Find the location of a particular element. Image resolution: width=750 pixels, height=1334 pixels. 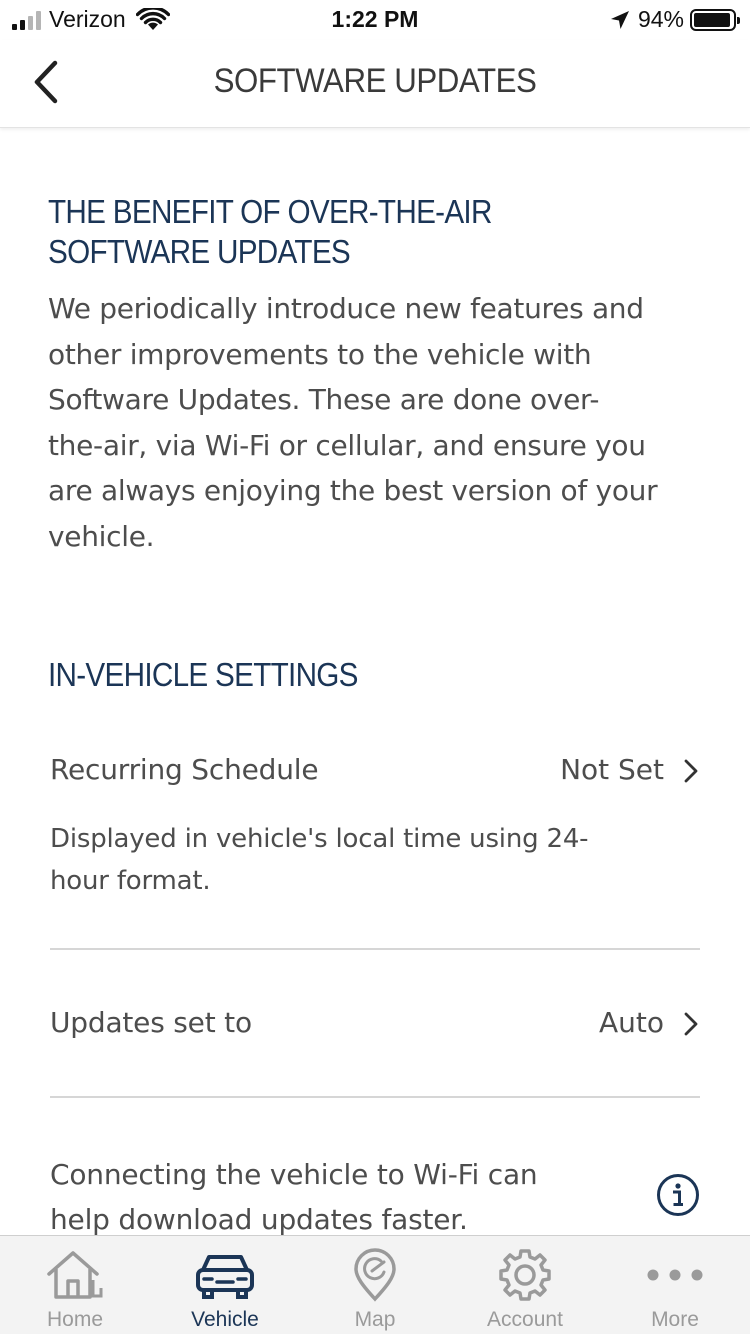

tab-vehicle: Vehicle is located at coordinates (225, 1285).